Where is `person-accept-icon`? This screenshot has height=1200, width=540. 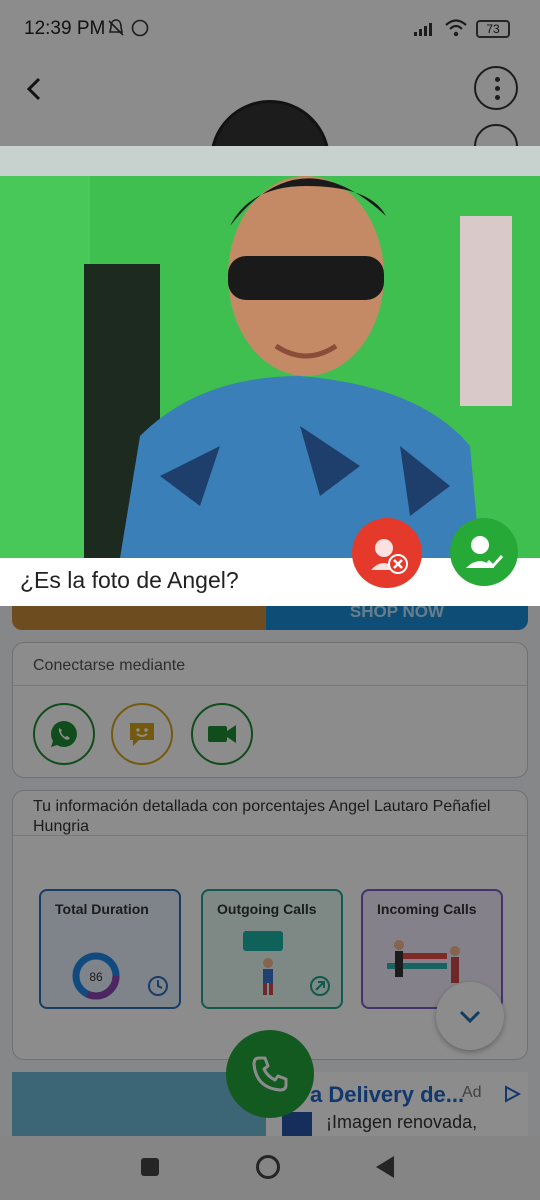 person-accept-icon is located at coordinates (485, 552).